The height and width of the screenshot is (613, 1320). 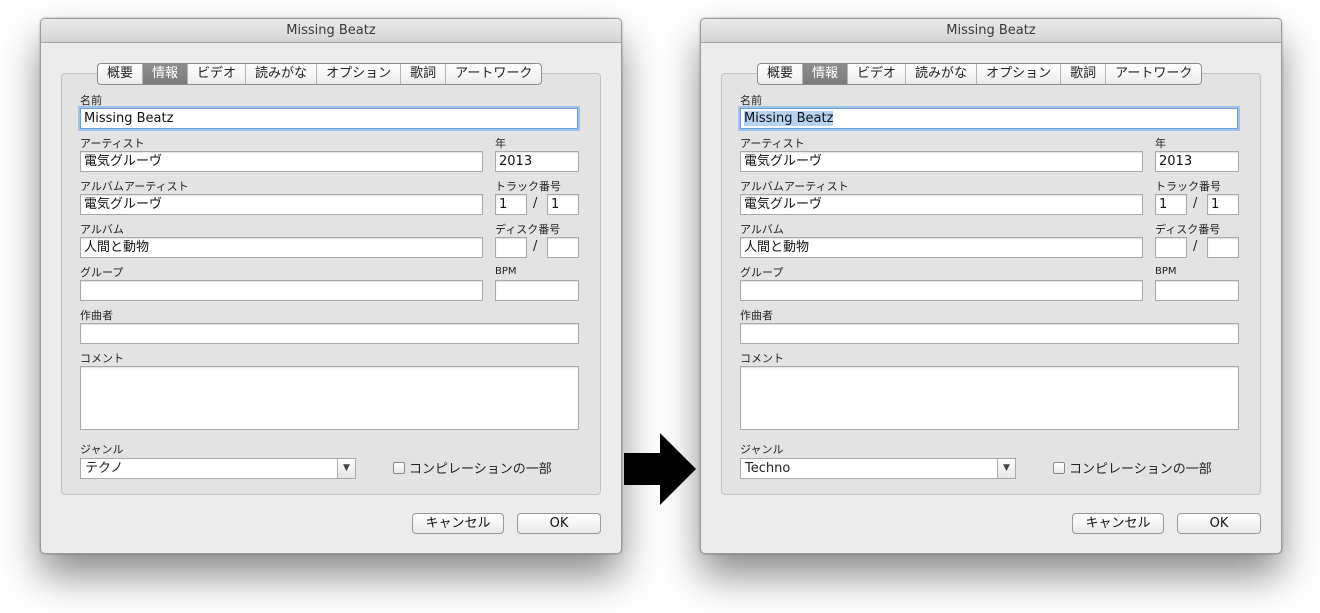 What do you see at coordinates (878, 468) in the screenshot?
I see `genre-combobox: Techno ▼` at bounding box center [878, 468].